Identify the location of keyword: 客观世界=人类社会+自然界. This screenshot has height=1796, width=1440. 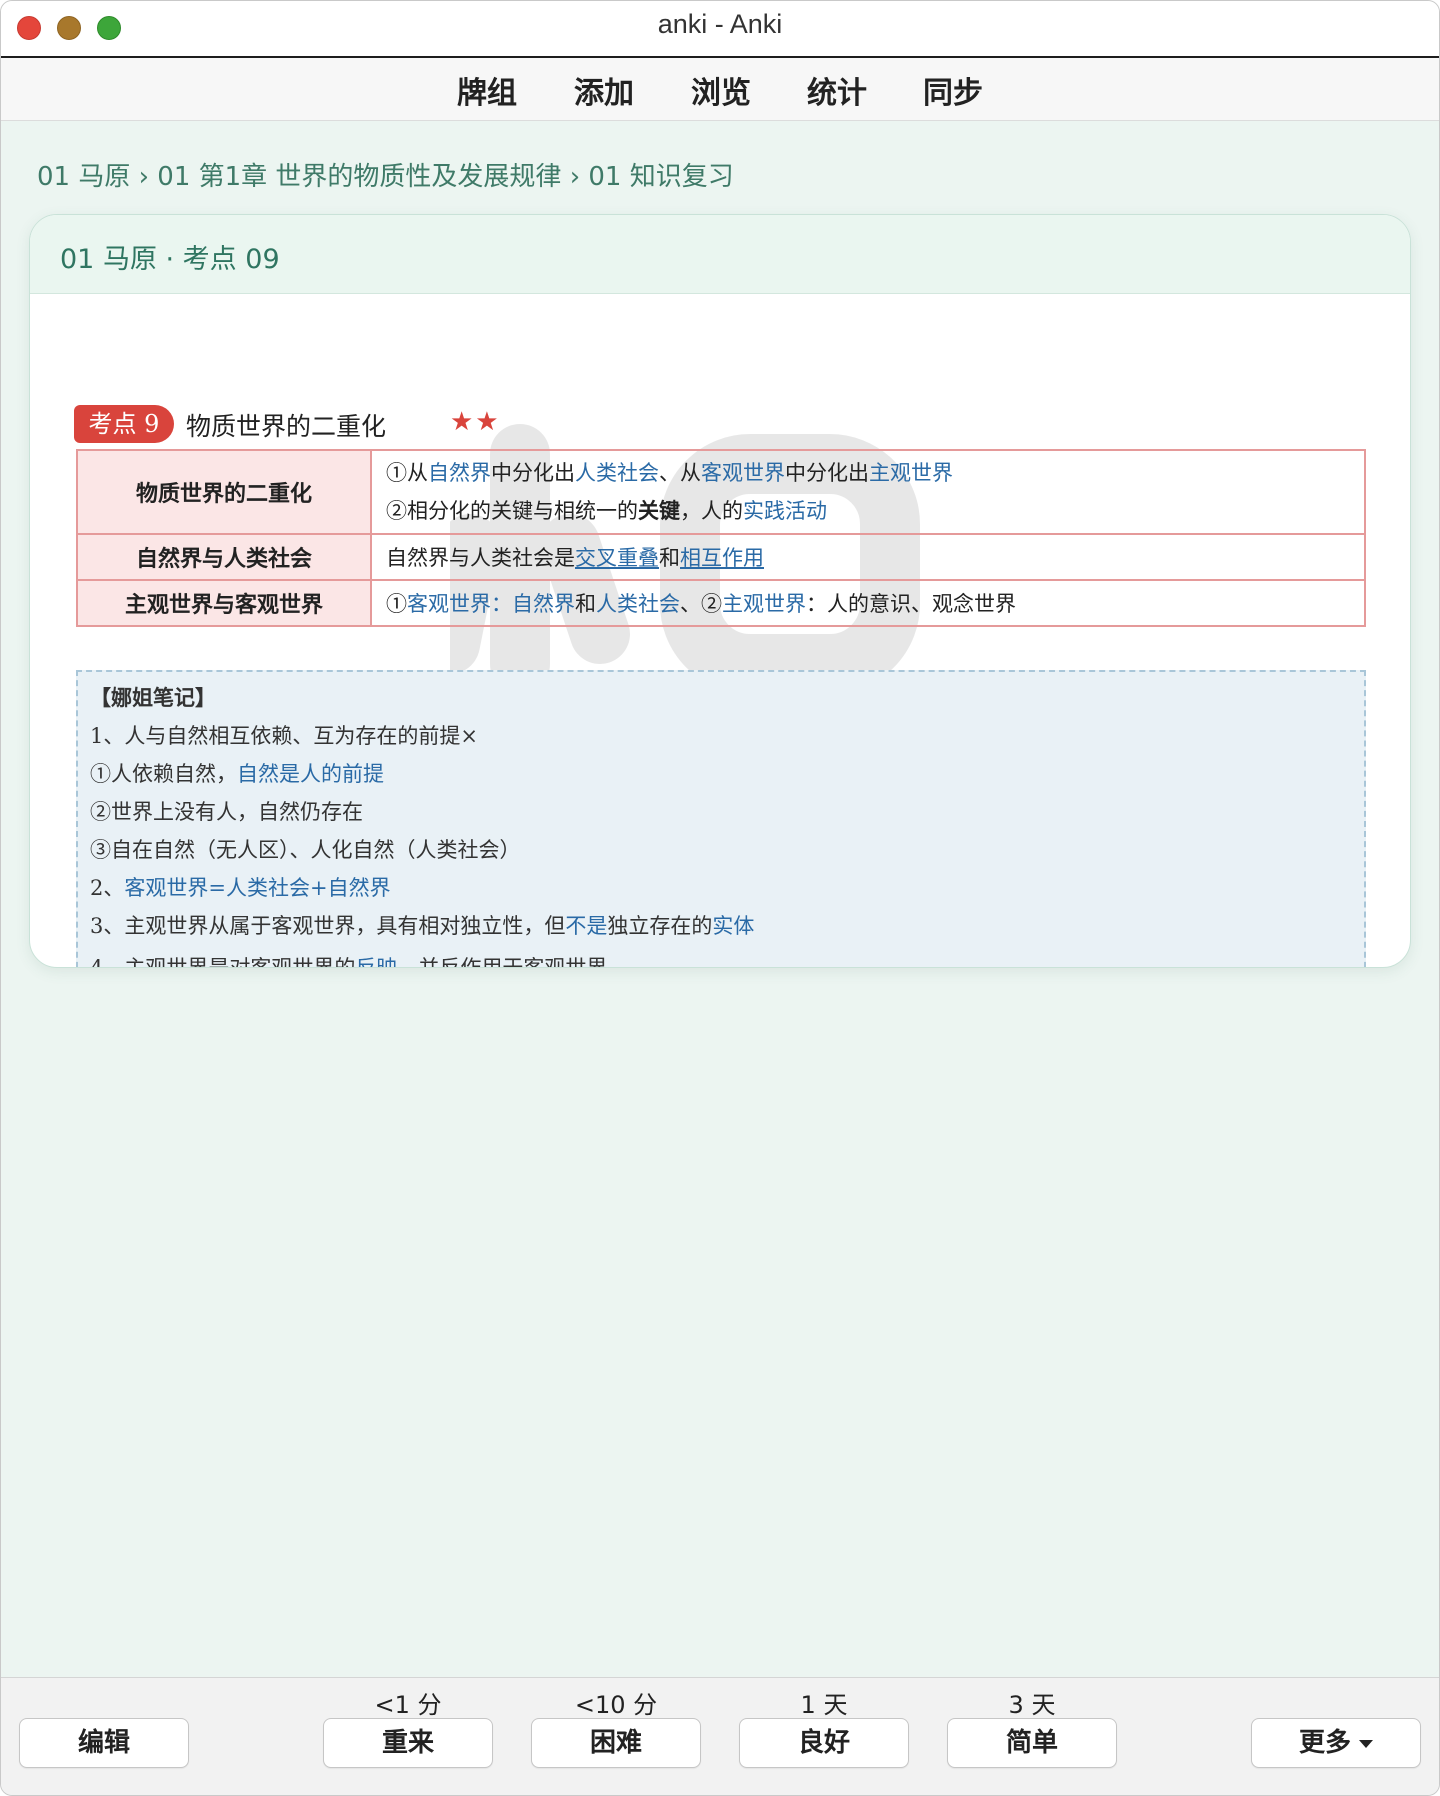
(257, 888).